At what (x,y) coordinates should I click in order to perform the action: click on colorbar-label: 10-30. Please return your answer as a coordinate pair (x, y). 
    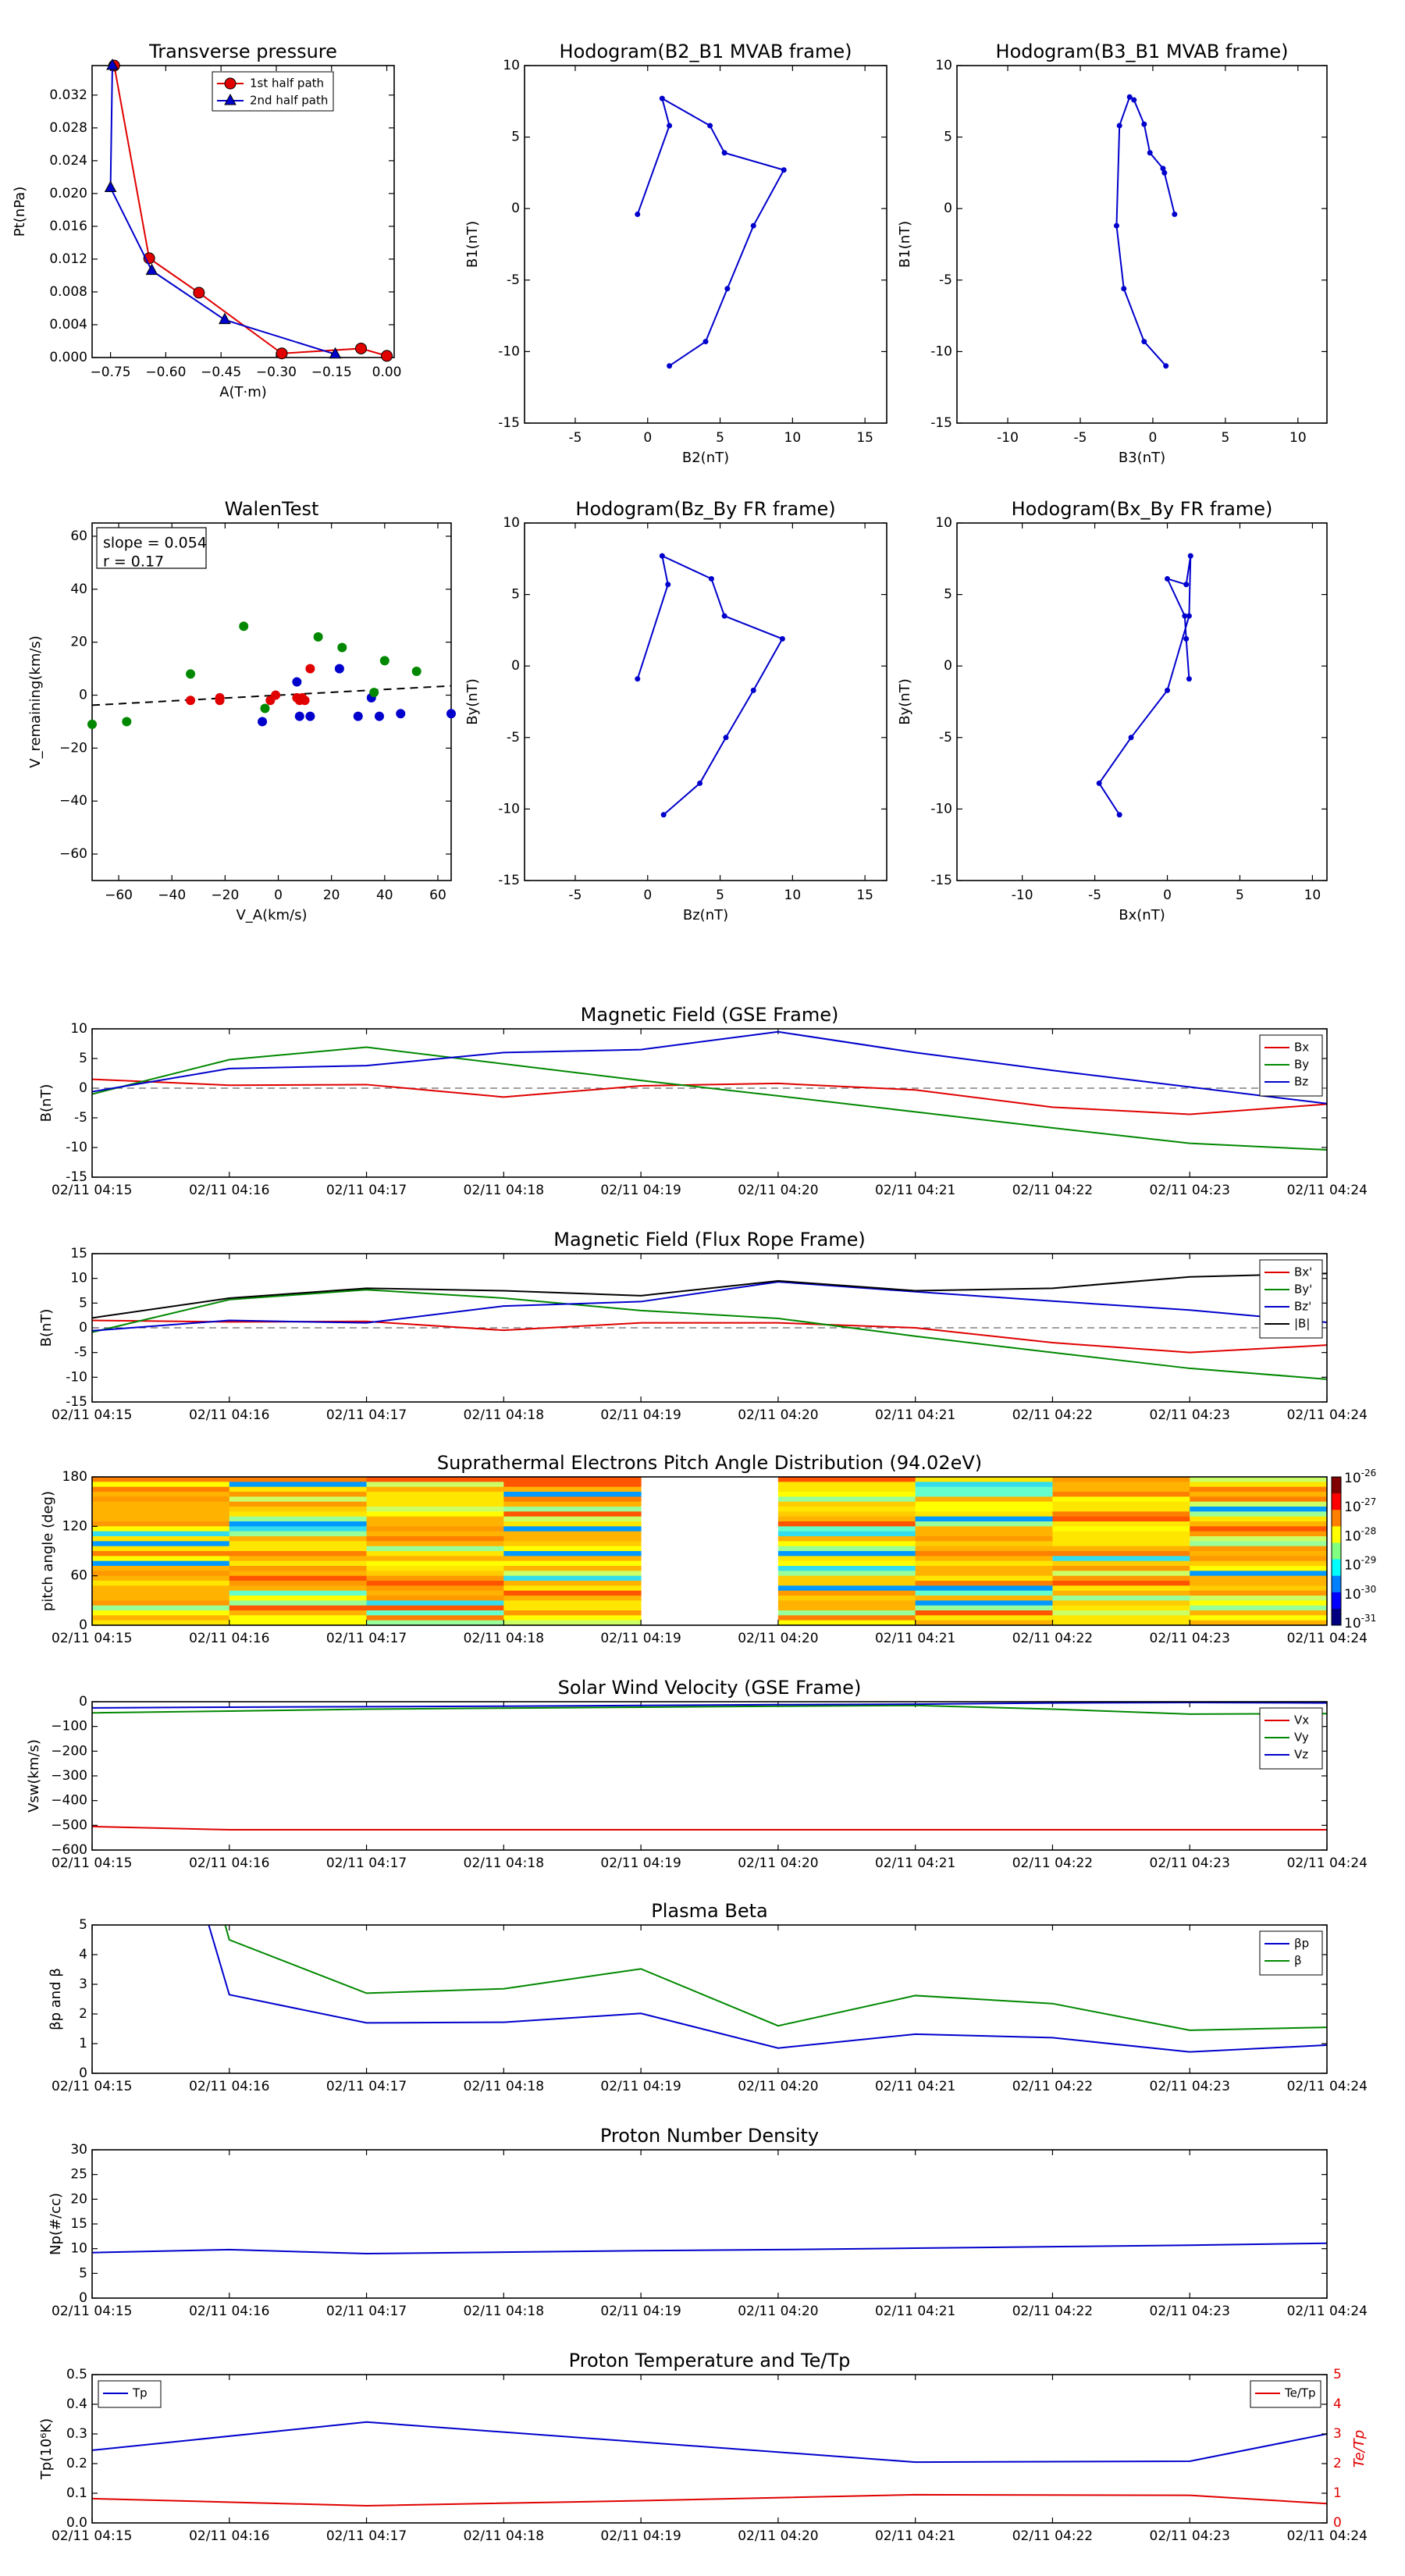
    Looking at the image, I should click on (1360, 1593).